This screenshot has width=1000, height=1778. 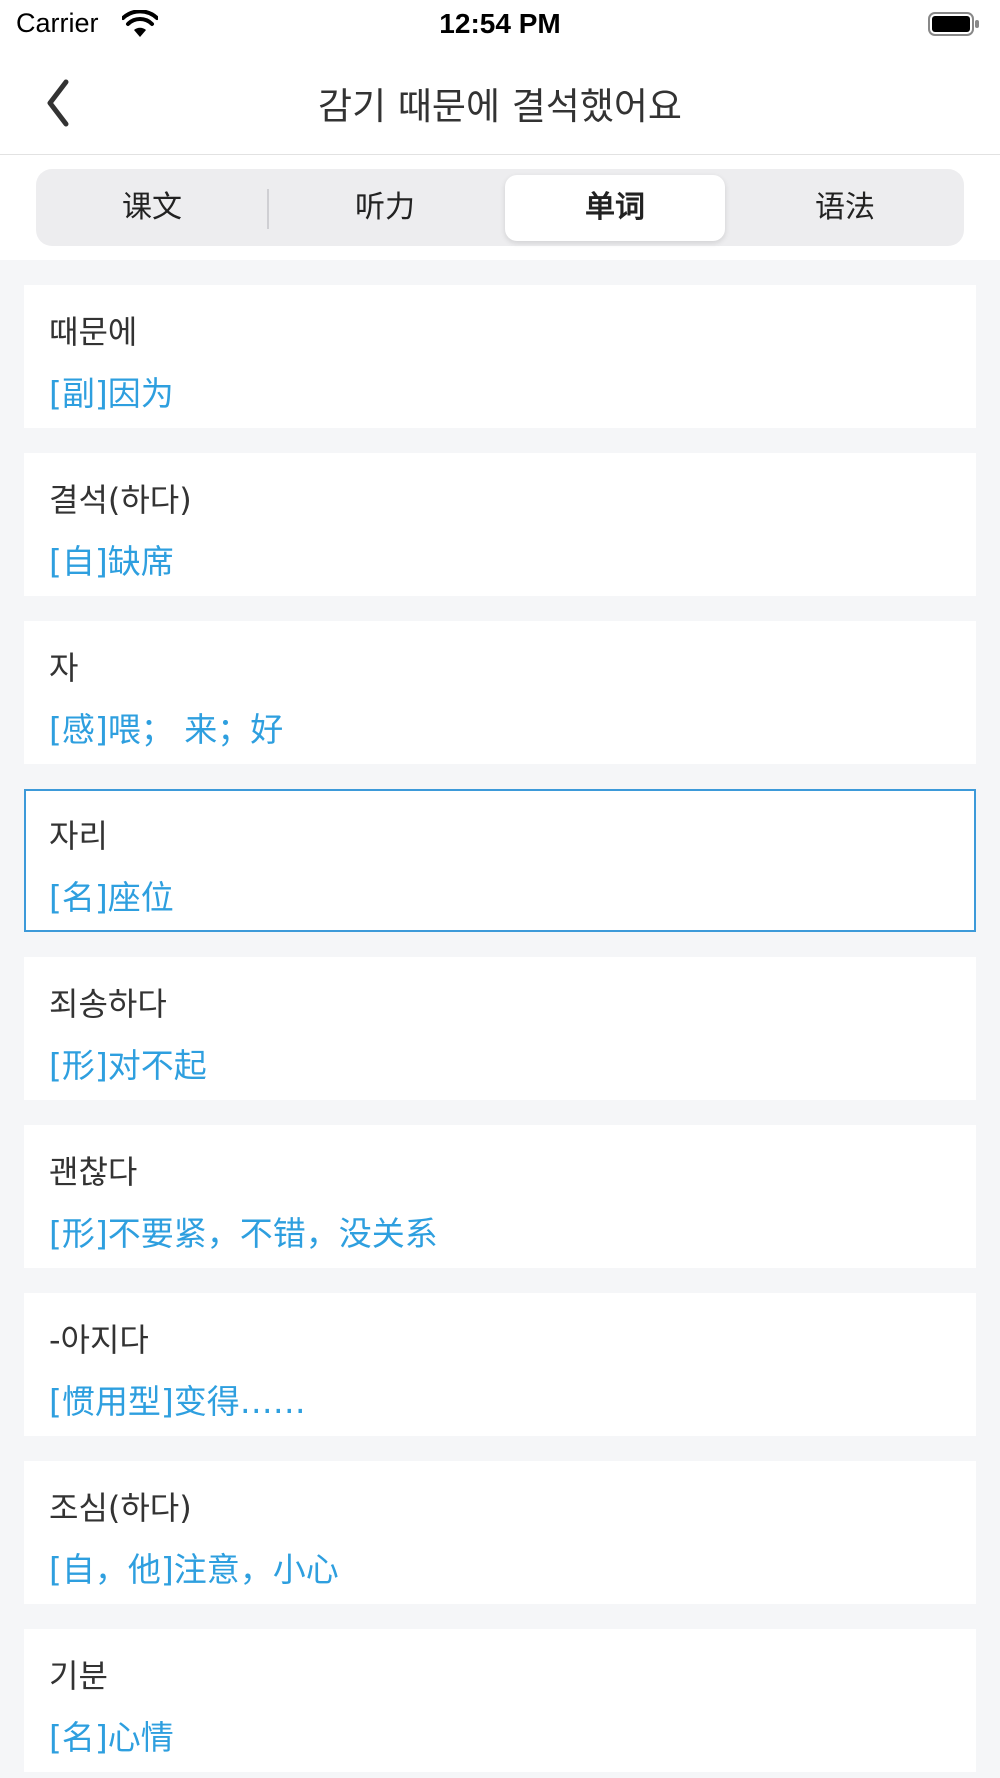 I want to click on tab-listening: 听力, so click(x=385, y=208).